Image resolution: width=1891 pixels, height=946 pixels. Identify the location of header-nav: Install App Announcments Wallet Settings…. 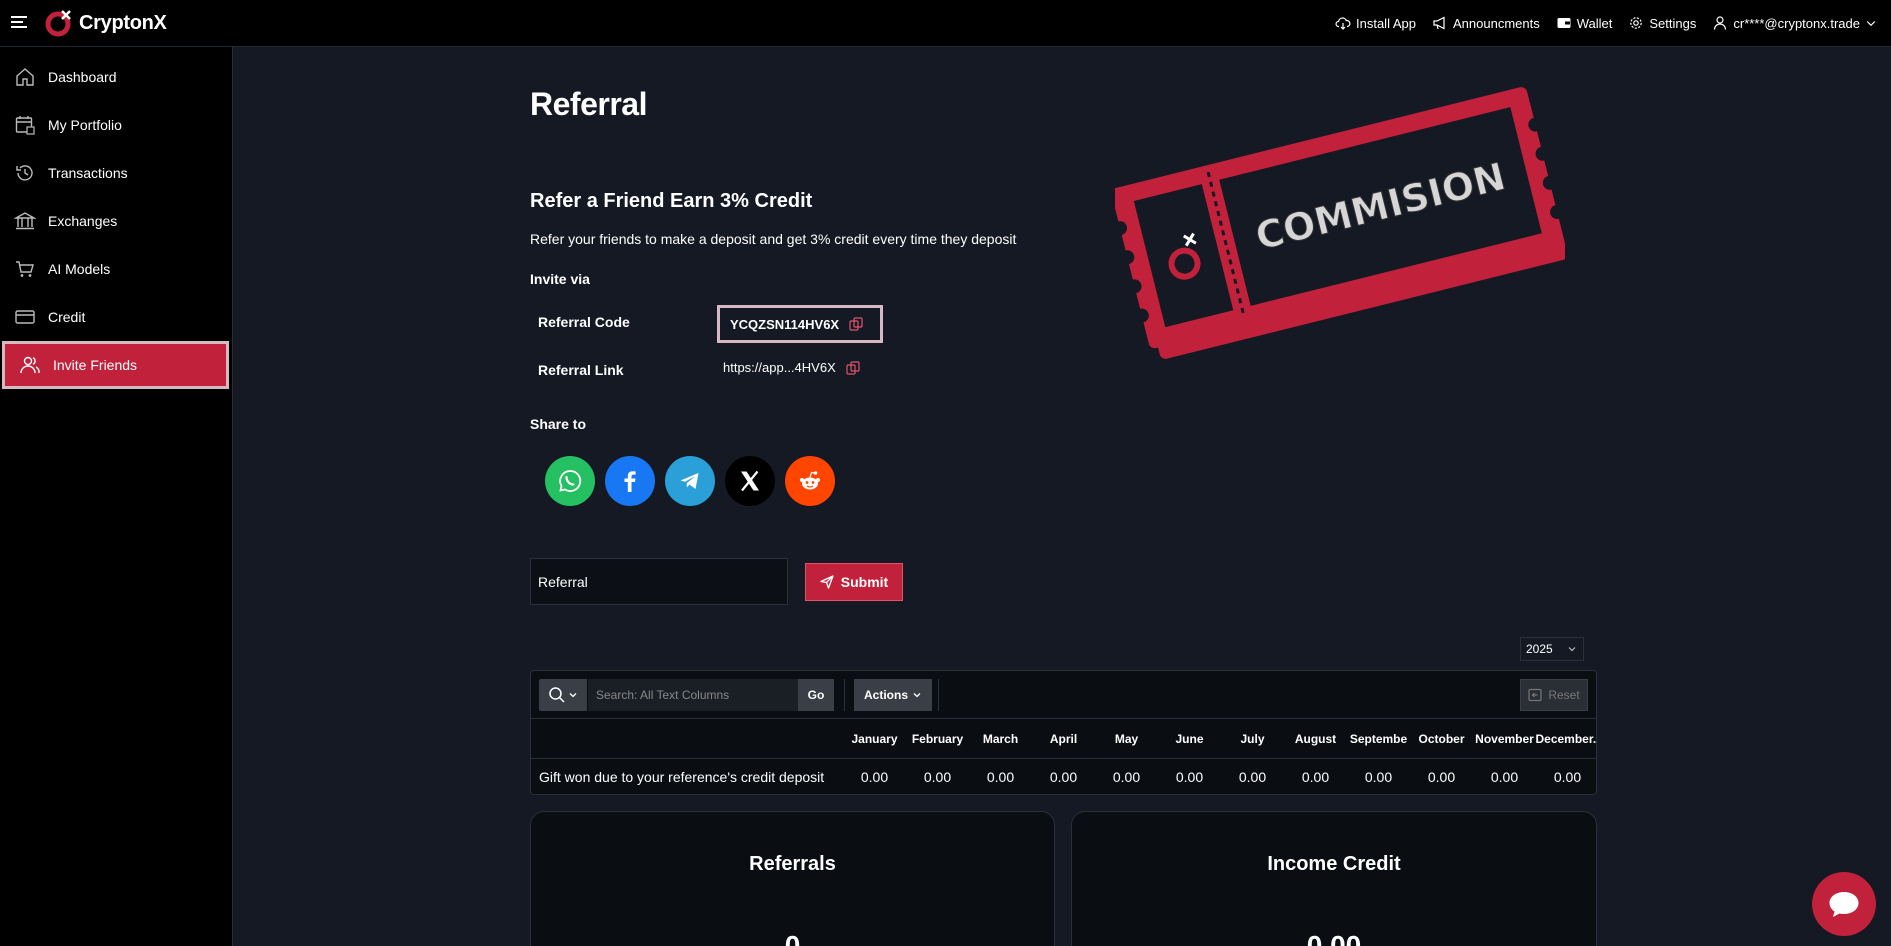
(1606, 23).